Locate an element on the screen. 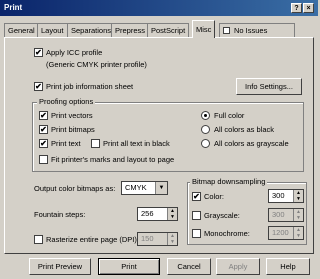 The height and width of the screenshot is (279, 320). tab-prepress: Prepress is located at coordinates (130, 30).